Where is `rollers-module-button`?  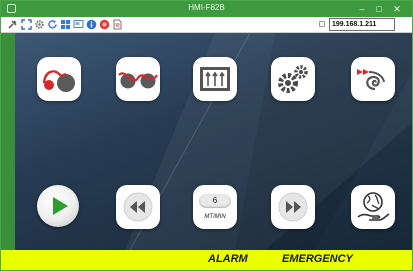
rollers-module-button is located at coordinates (138, 79).